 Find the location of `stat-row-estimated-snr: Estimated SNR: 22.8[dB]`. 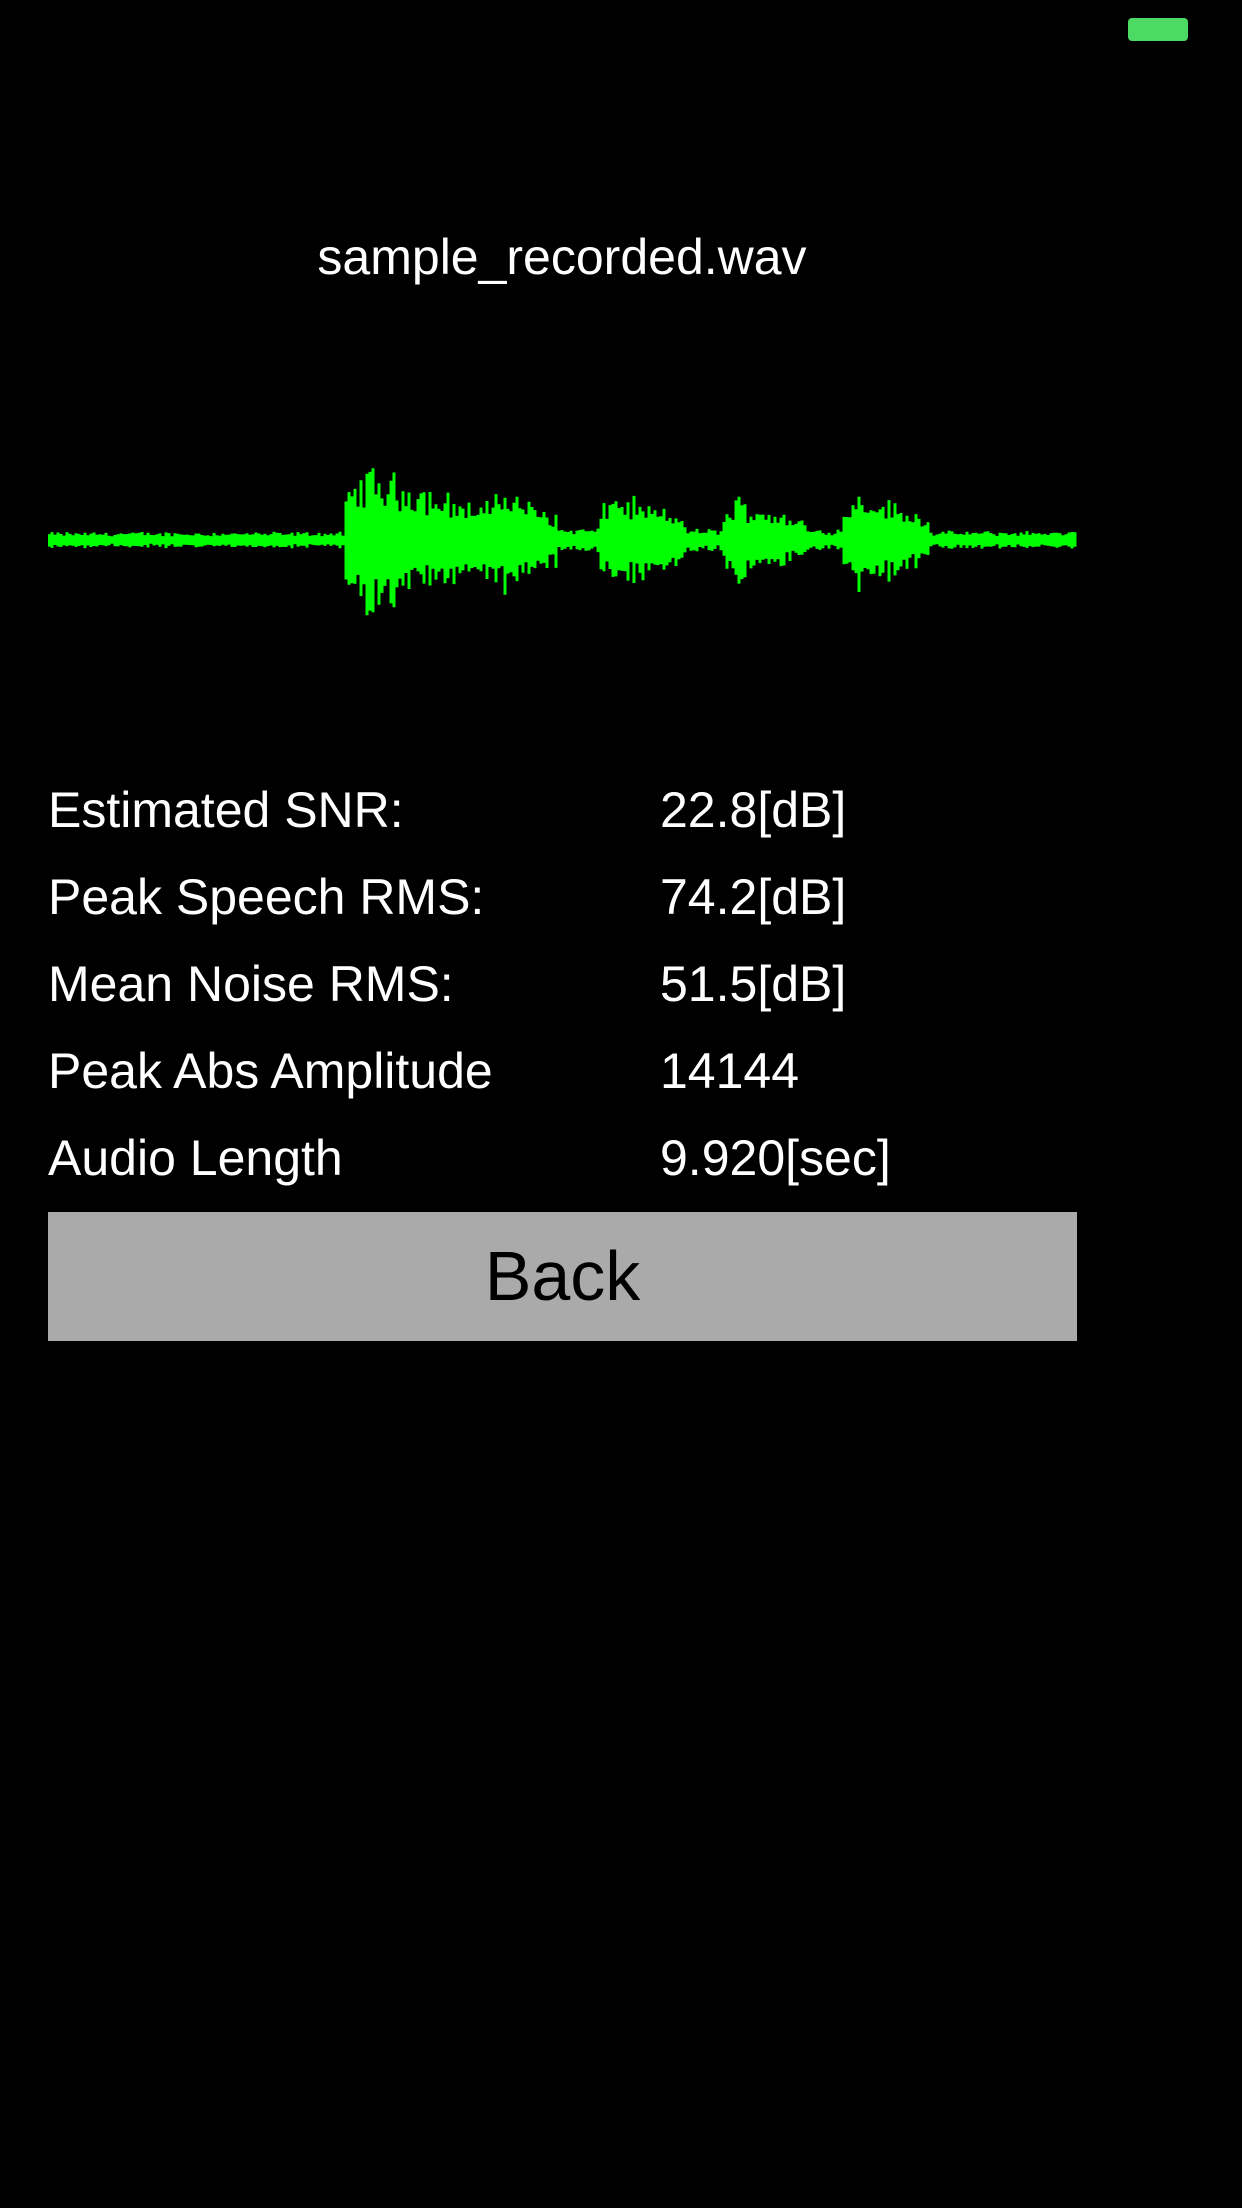

stat-row-estimated-snr: Estimated SNR: 22.8[dB] is located at coordinates (562, 815).